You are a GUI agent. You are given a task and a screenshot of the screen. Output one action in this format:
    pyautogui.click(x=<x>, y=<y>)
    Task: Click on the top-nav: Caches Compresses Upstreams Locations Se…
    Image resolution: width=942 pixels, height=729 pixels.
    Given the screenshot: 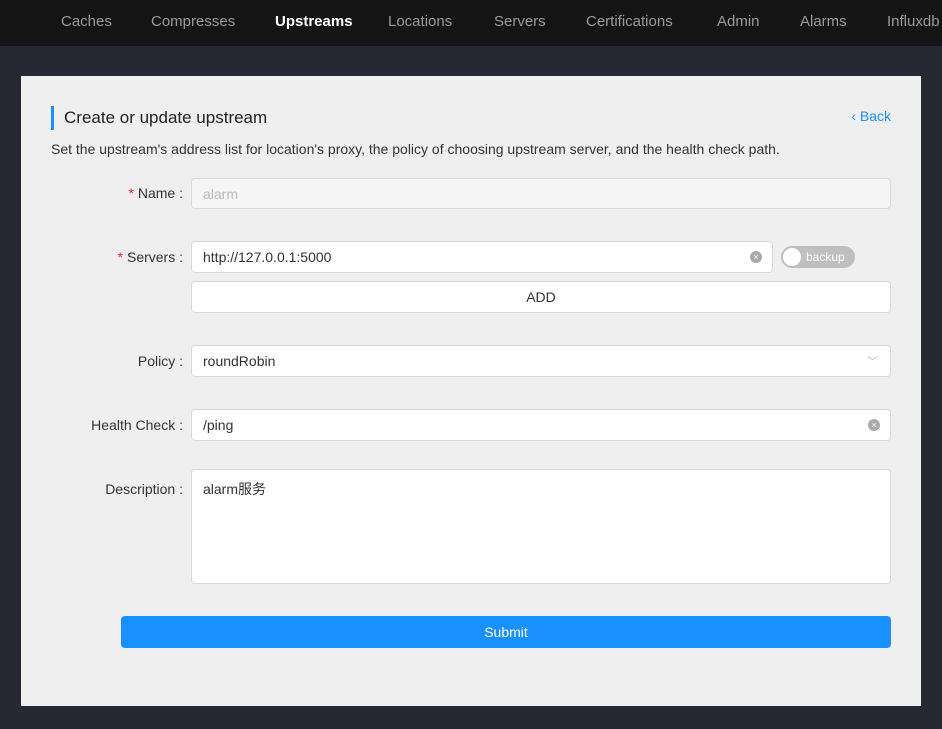 What is the action you would take?
    pyautogui.click(x=471, y=23)
    